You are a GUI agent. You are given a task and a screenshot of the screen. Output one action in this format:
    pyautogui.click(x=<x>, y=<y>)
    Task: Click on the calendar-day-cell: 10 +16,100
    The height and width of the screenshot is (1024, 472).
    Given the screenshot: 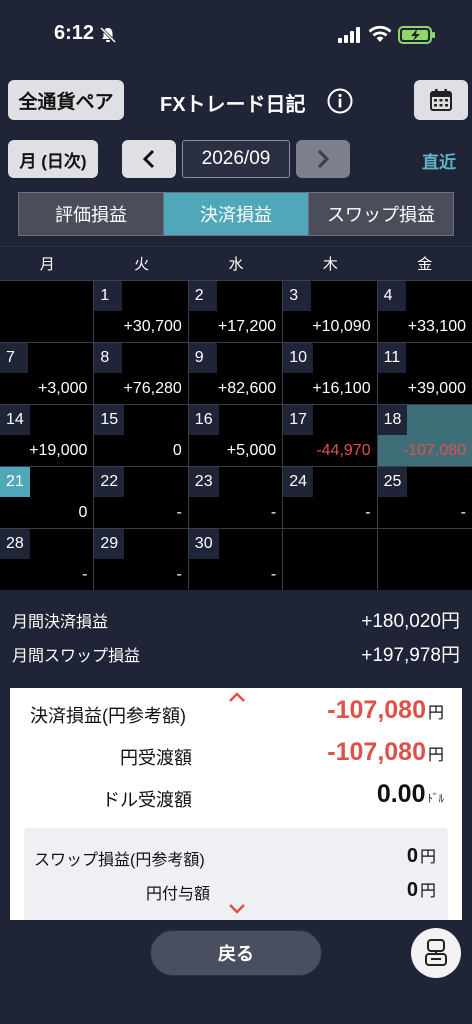 What is the action you would take?
    pyautogui.click(x=330, y=373)
    